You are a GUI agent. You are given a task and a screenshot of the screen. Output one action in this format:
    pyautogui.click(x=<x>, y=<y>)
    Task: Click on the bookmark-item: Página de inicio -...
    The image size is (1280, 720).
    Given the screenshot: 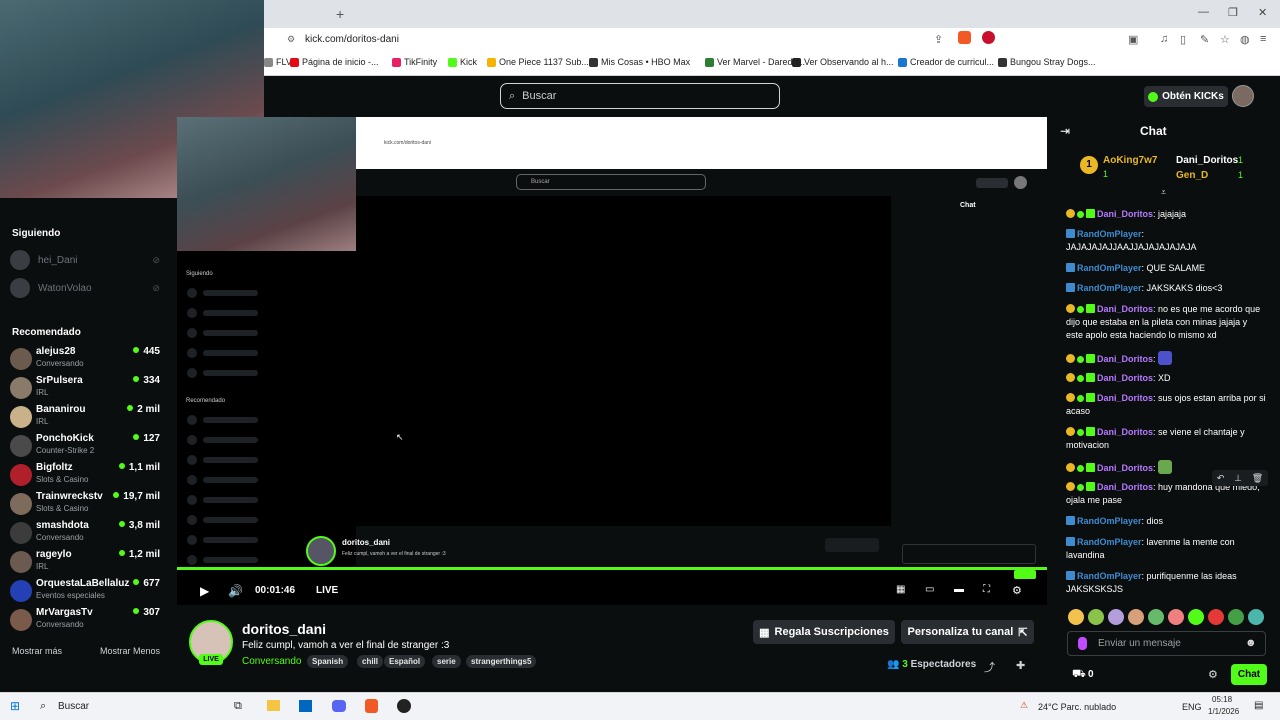 What is the action you would take?
    pyautogui.click(x=334, y=62)
    